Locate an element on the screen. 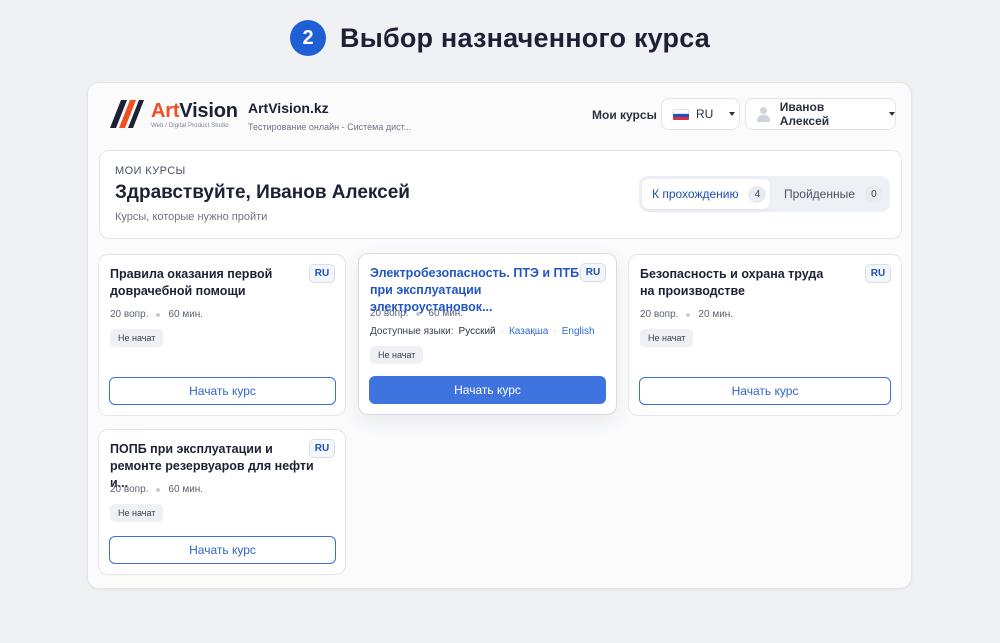 Image resolution: width=1000 pixels, height=643 pixels. site-name: ArtVision.kz is located at coordinates (288, 108).